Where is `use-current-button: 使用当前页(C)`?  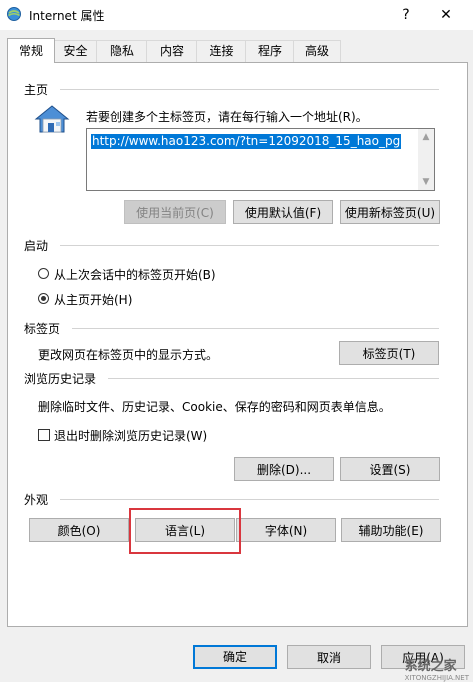
use-current-button: 使用当前页(C) is located at coordinates (175, 212).